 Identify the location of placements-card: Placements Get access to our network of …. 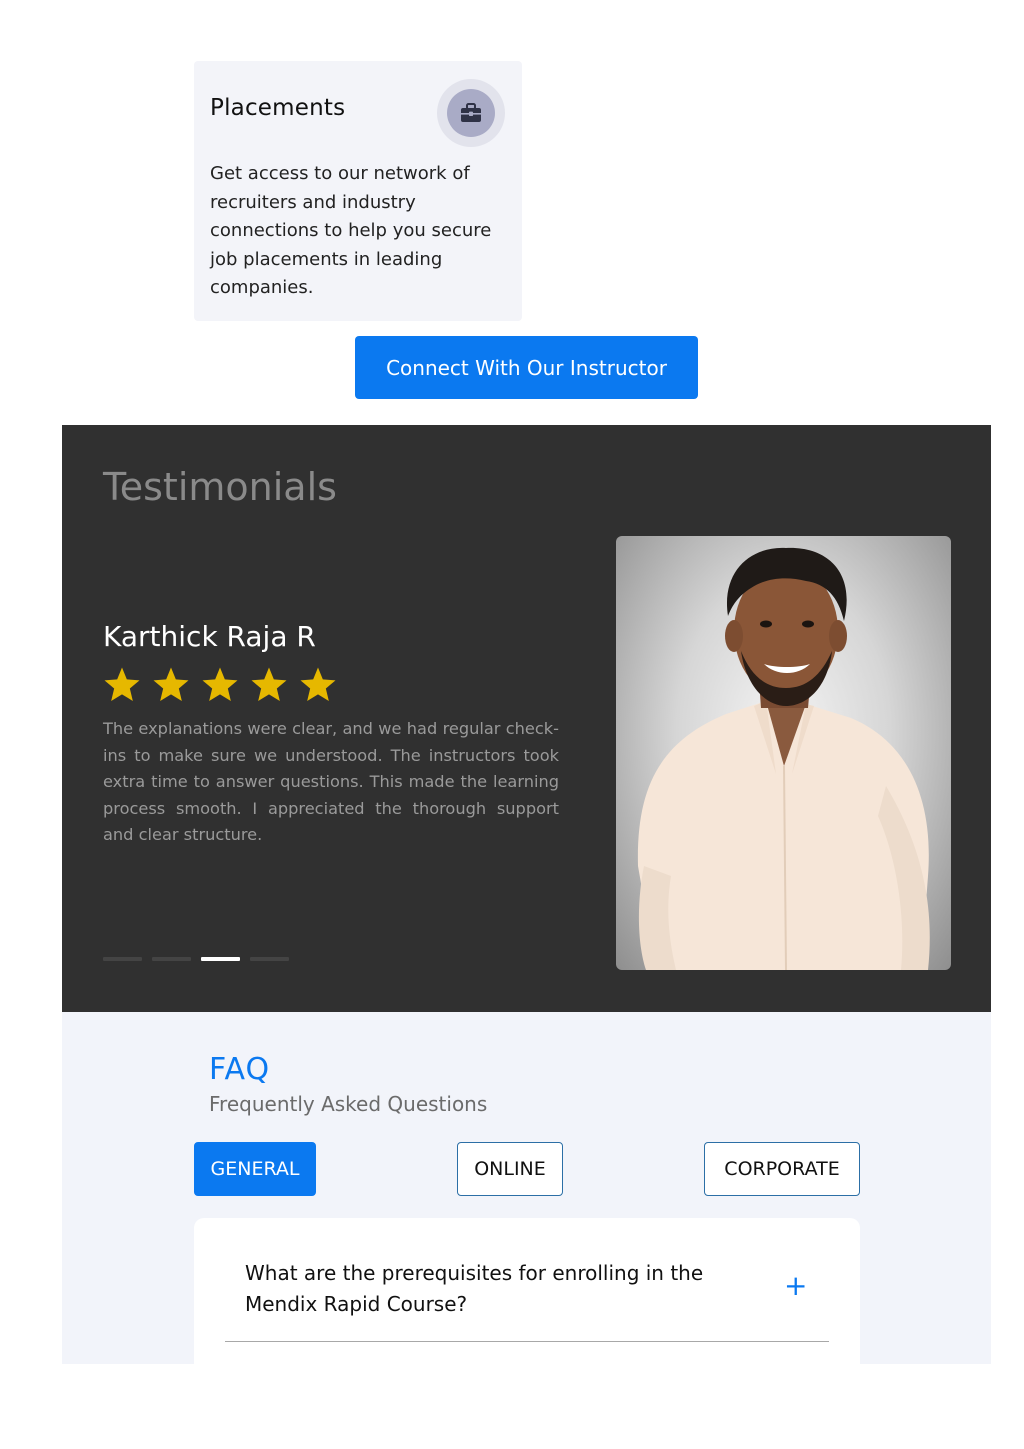
(358, 191).